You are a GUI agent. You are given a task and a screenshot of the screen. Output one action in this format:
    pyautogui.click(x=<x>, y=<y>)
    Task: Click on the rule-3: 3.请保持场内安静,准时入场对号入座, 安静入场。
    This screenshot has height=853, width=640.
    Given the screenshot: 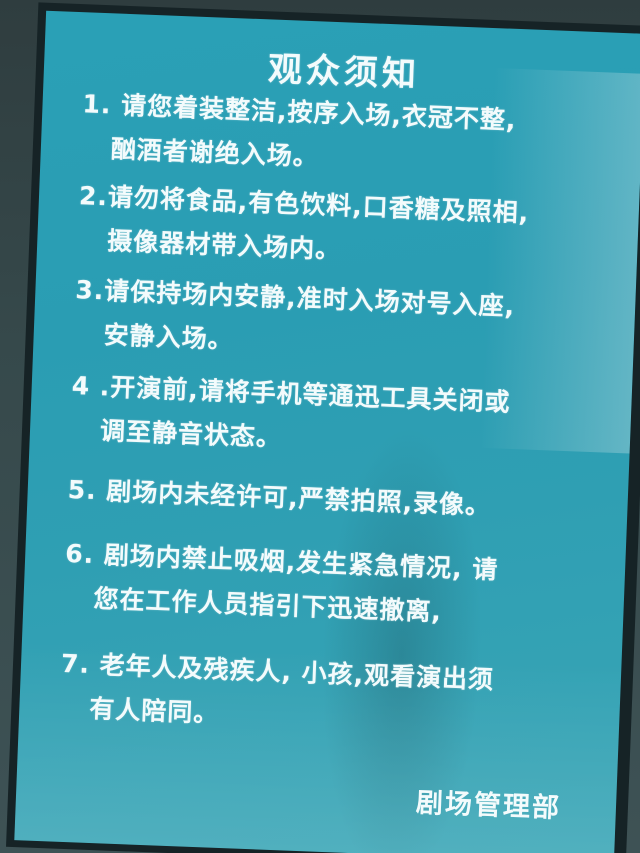 What is the action you would take?
    pyautogui.click(x=344, y=322)
    